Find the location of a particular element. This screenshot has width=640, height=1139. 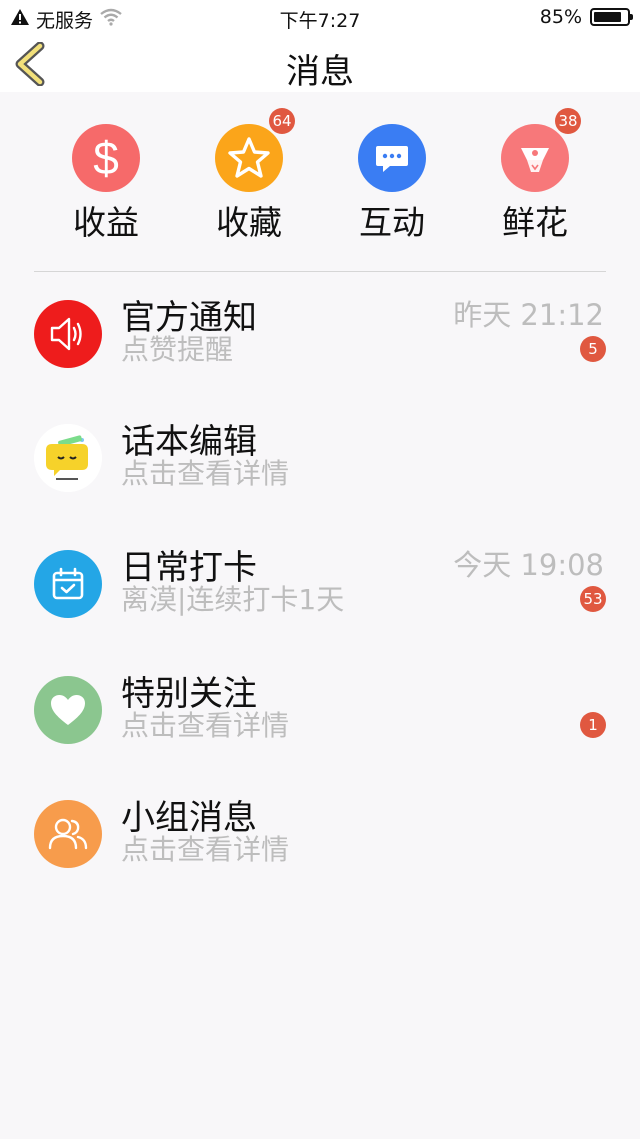

group-messages-avatar is located at coordinates (68, 834).